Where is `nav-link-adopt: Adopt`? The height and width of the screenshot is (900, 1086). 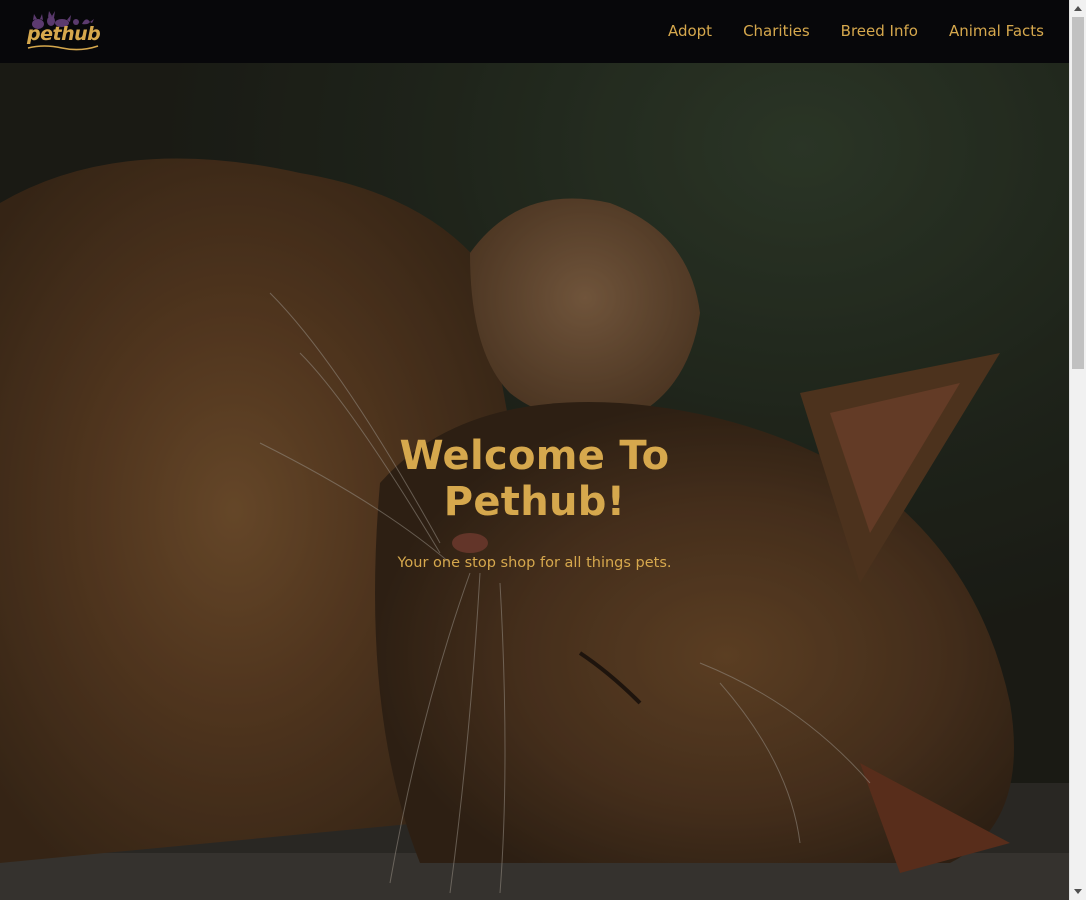
nav-link-adopt: Adopt is located at coordinates (690, 31).